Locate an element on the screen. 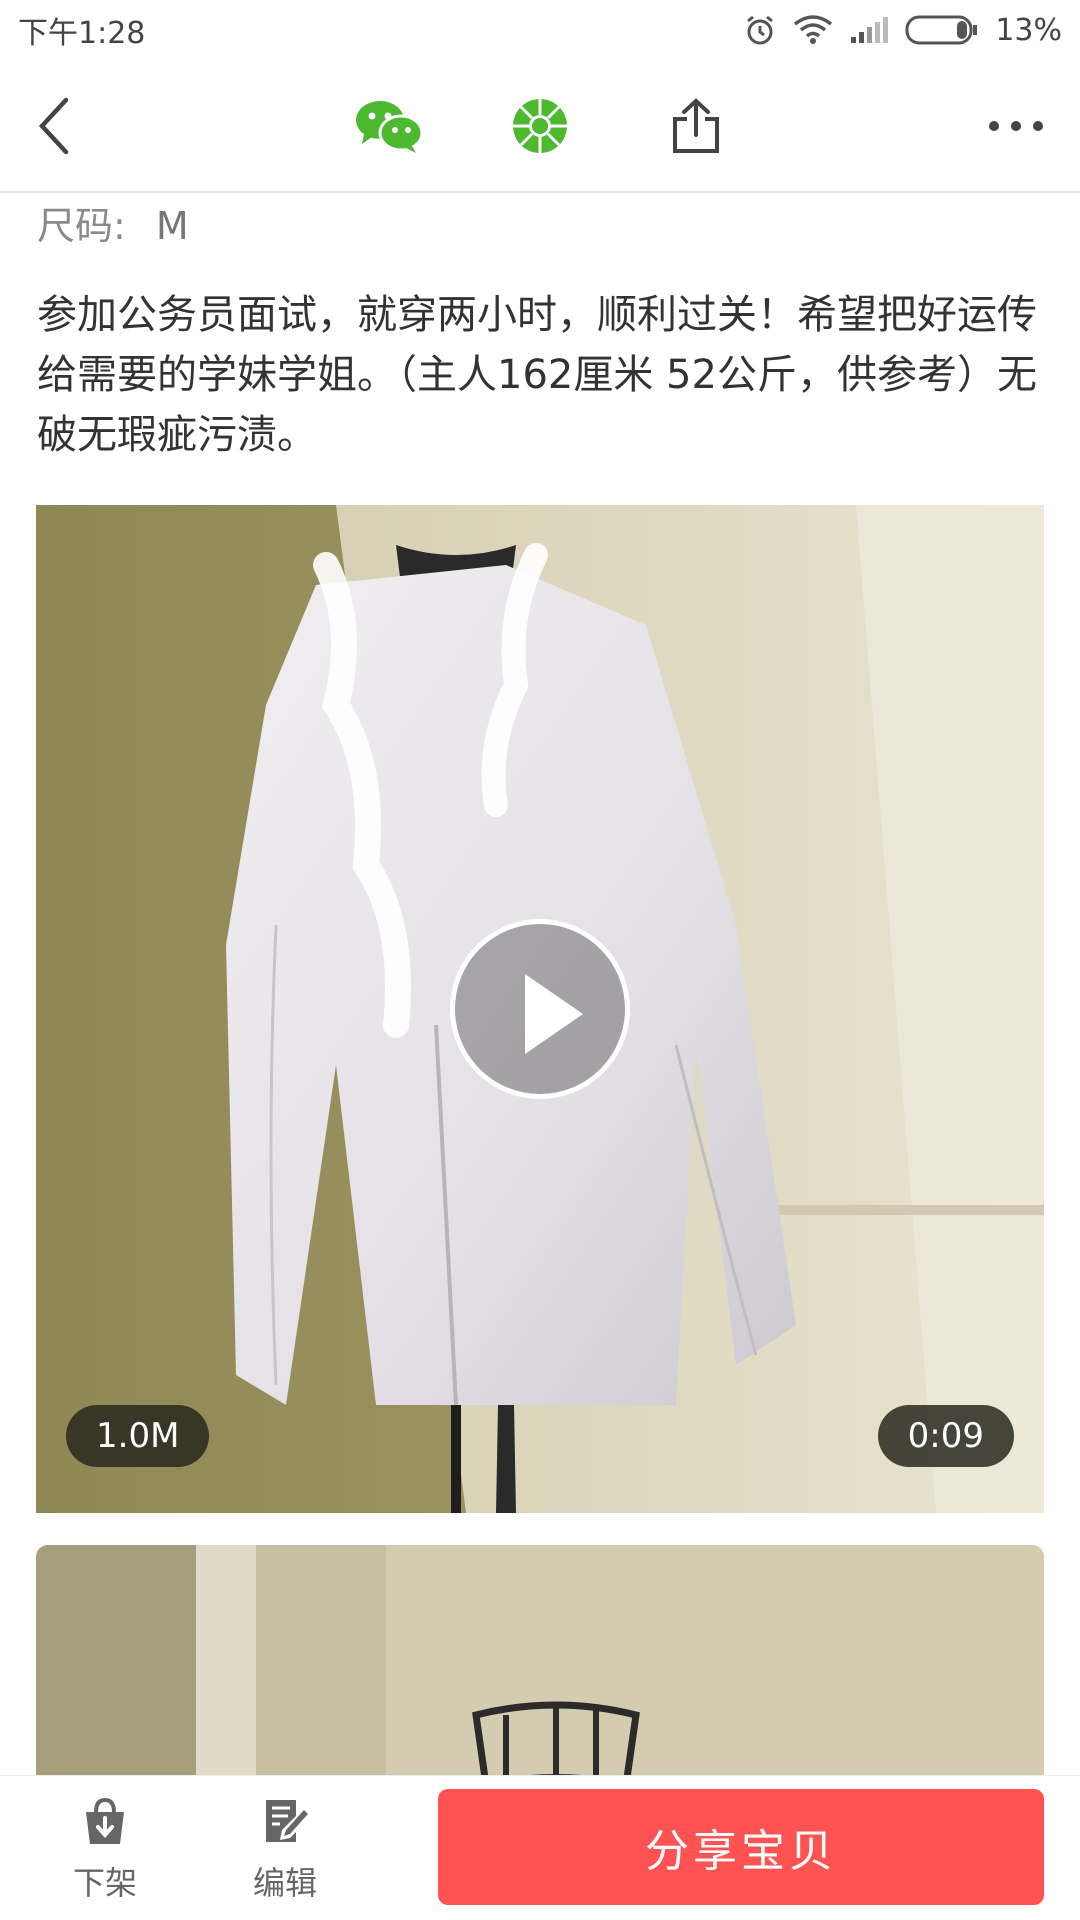 This screenshot has height=1920, width=1080. item-photo is located at coordinates (540, 1660).